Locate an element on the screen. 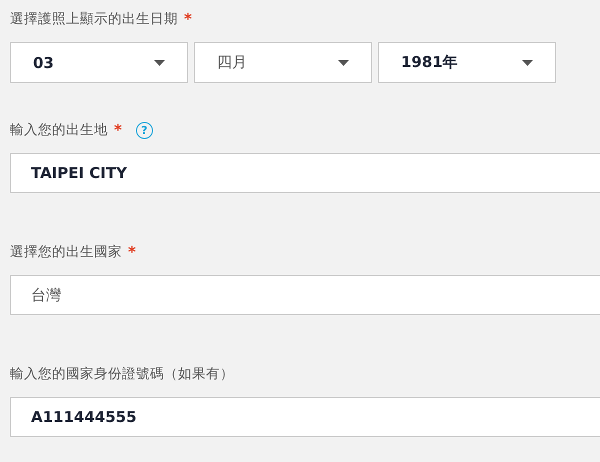 This screenshot has height=462, width=600. field-label: 選擇您的出生國家 is located at coordinates (66, 252).